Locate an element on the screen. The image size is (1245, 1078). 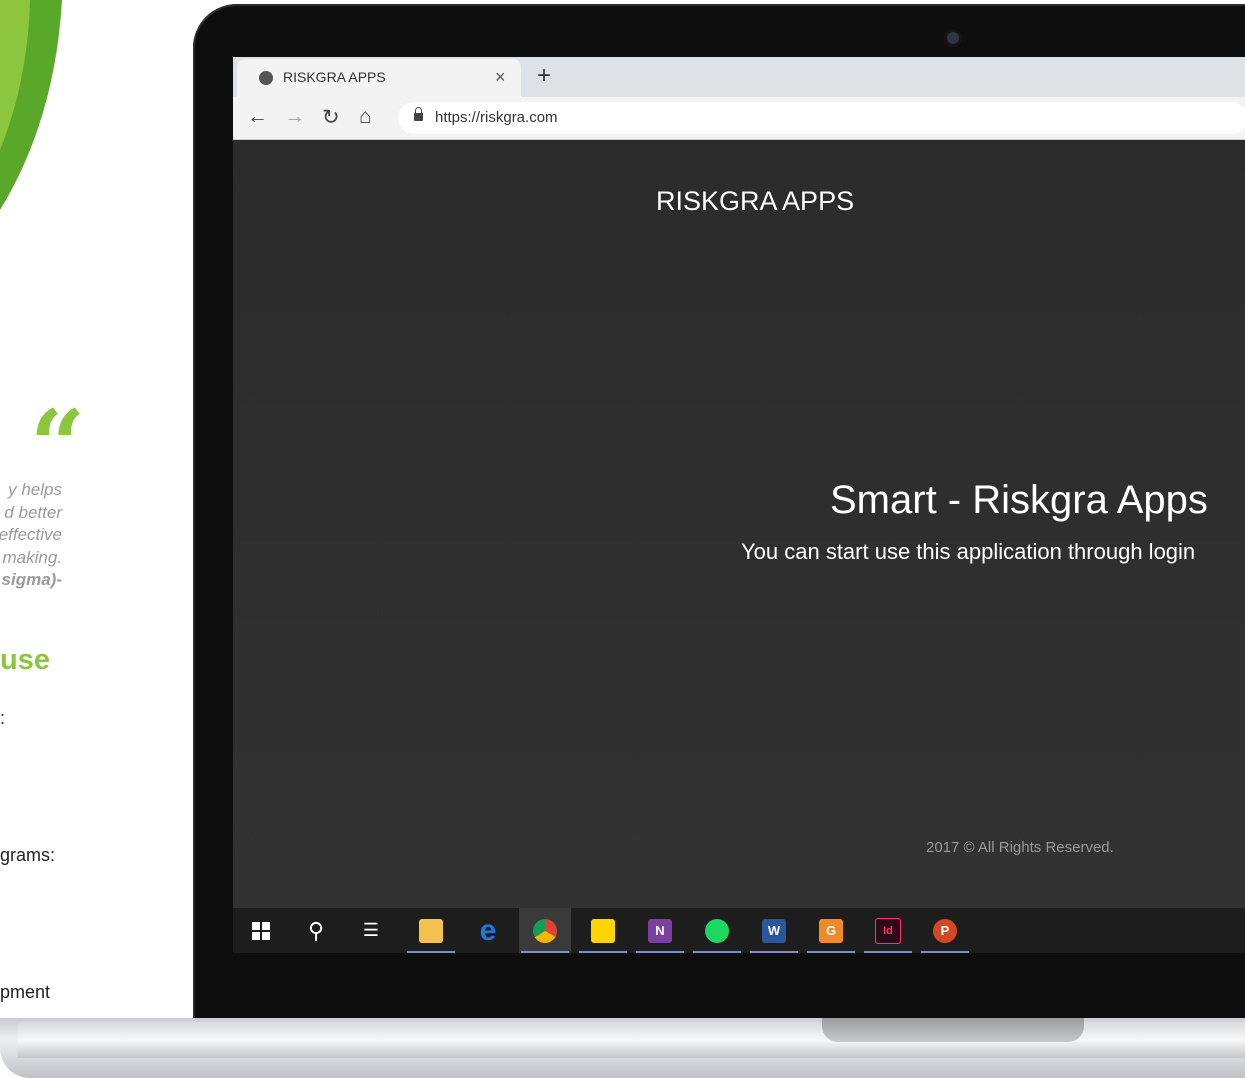
spotify-button is located at coordinates (717, 930).